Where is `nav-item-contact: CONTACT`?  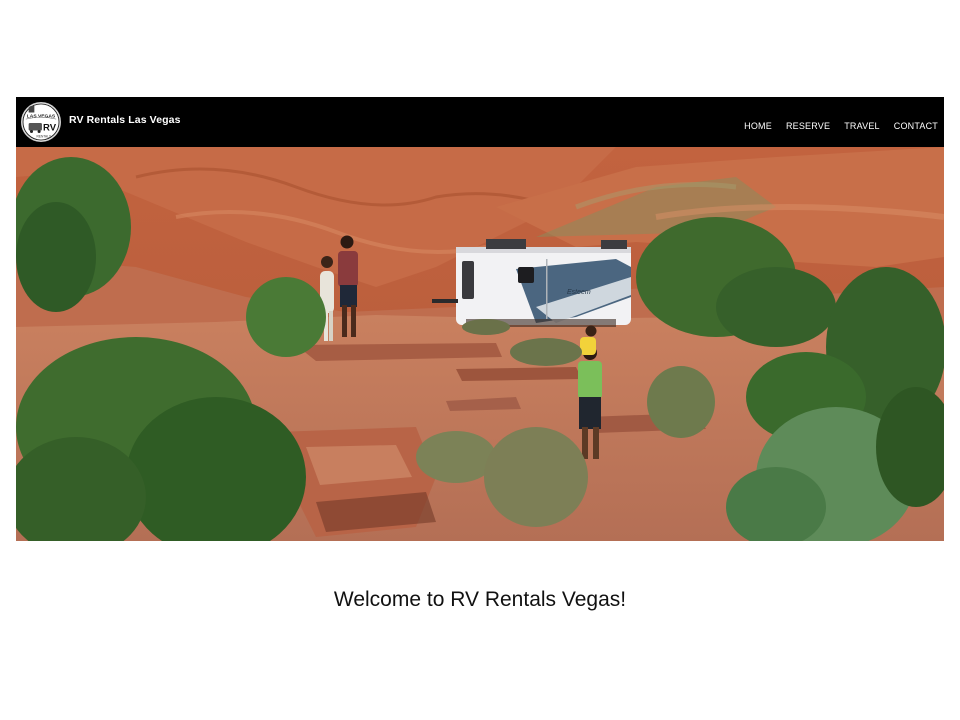 nav-item-contact: CONTACT is located at coordinates (916, 125).